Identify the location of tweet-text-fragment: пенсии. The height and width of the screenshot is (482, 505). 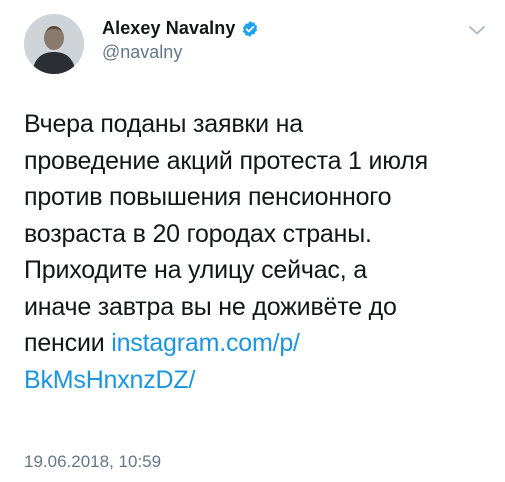
(68, 343).